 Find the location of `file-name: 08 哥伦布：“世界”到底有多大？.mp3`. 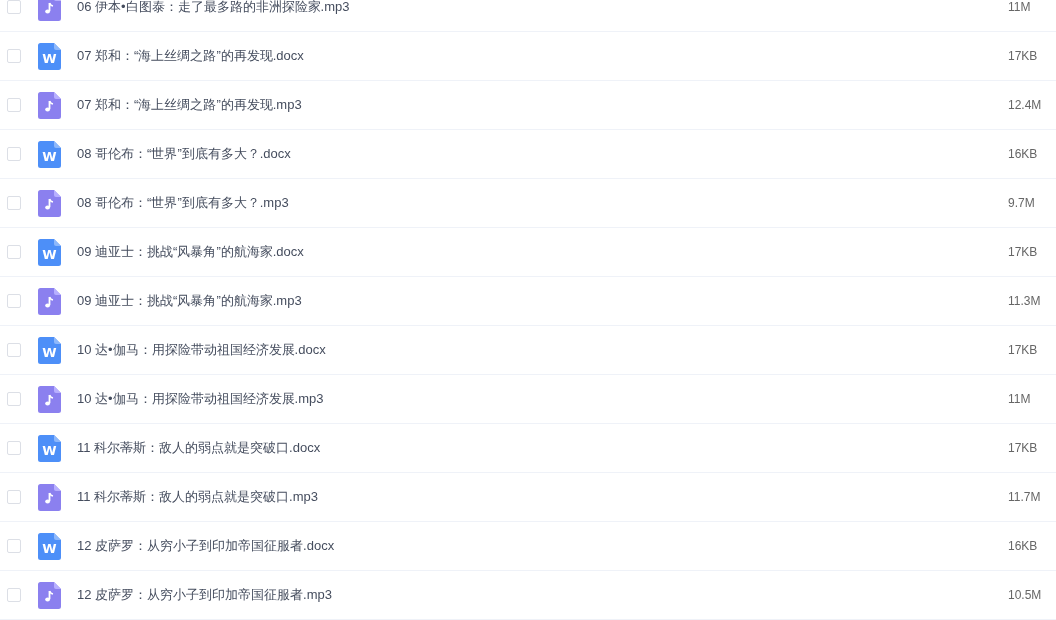

file-name: 08 哥伦布：“世界”到底有多大？.mp3 is located at coordinates (542, 203).